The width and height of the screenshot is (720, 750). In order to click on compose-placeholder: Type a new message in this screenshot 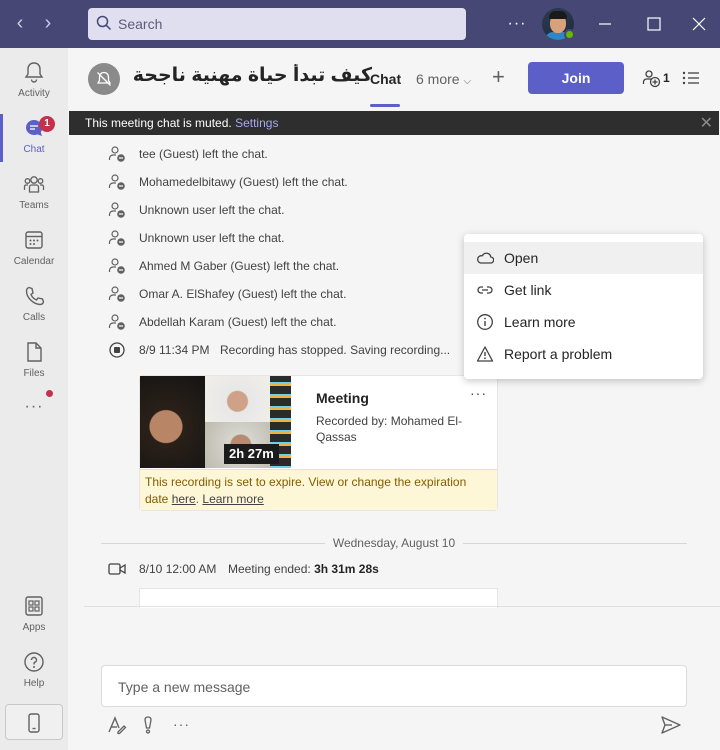, I will do `click(184, 687)`.